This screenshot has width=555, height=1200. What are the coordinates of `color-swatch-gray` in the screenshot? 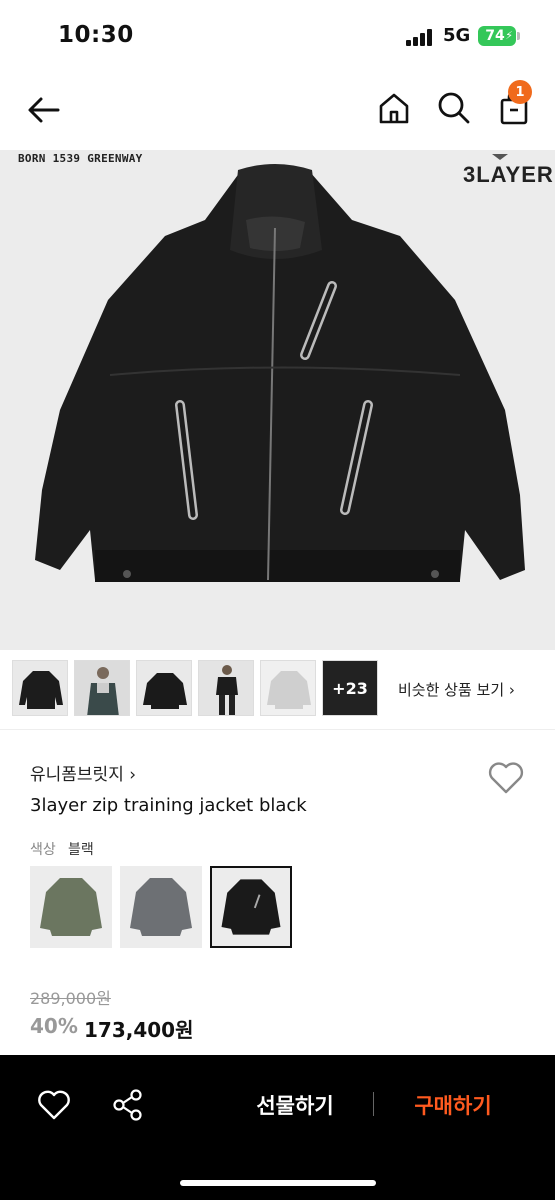 It's located at (161, 907).